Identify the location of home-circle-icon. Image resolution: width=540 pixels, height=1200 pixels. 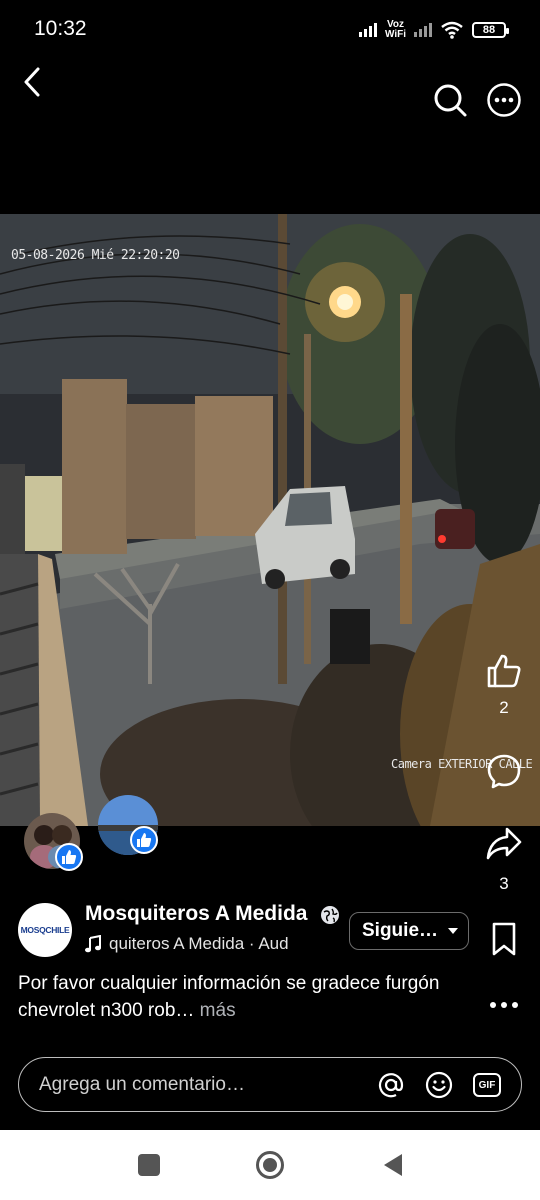
(270, 1165).